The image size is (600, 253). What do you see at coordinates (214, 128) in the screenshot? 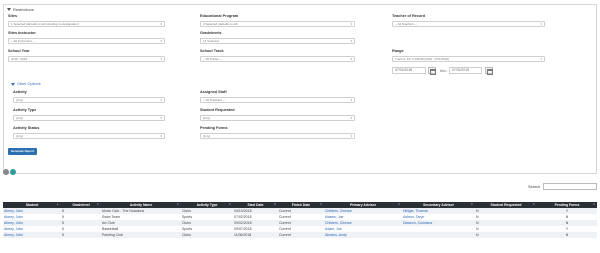
I see `pending-forms-label: Pending Forms` at bounding box center [214, 128].